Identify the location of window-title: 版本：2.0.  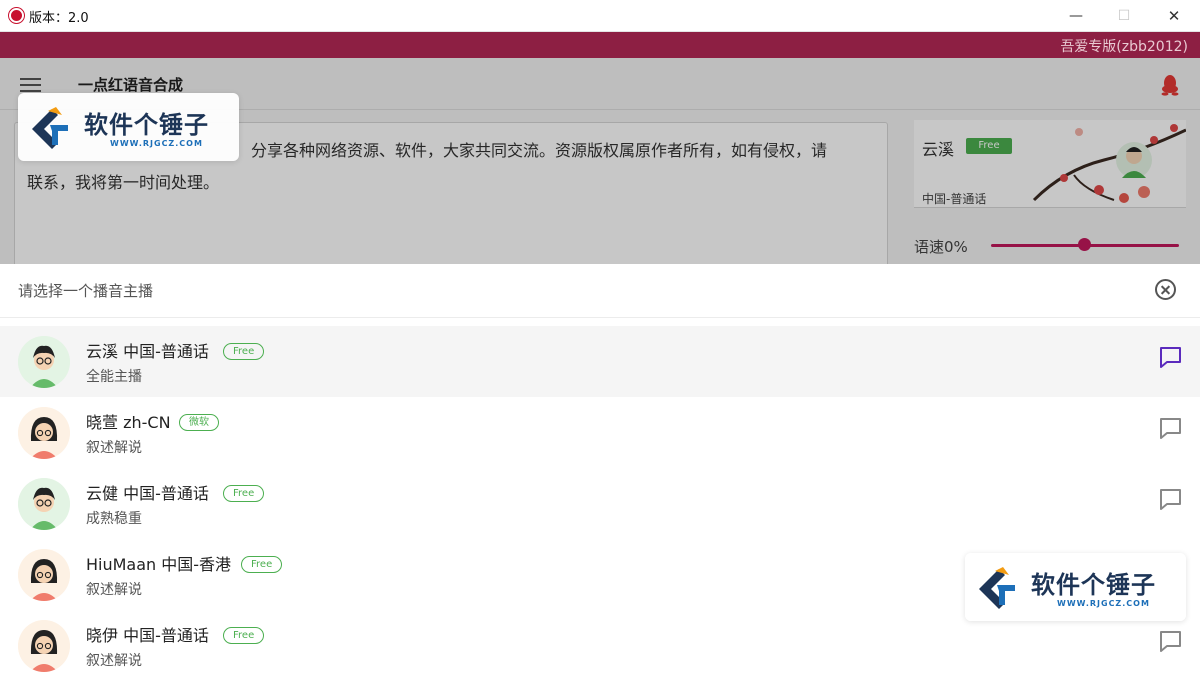
(59, 18).